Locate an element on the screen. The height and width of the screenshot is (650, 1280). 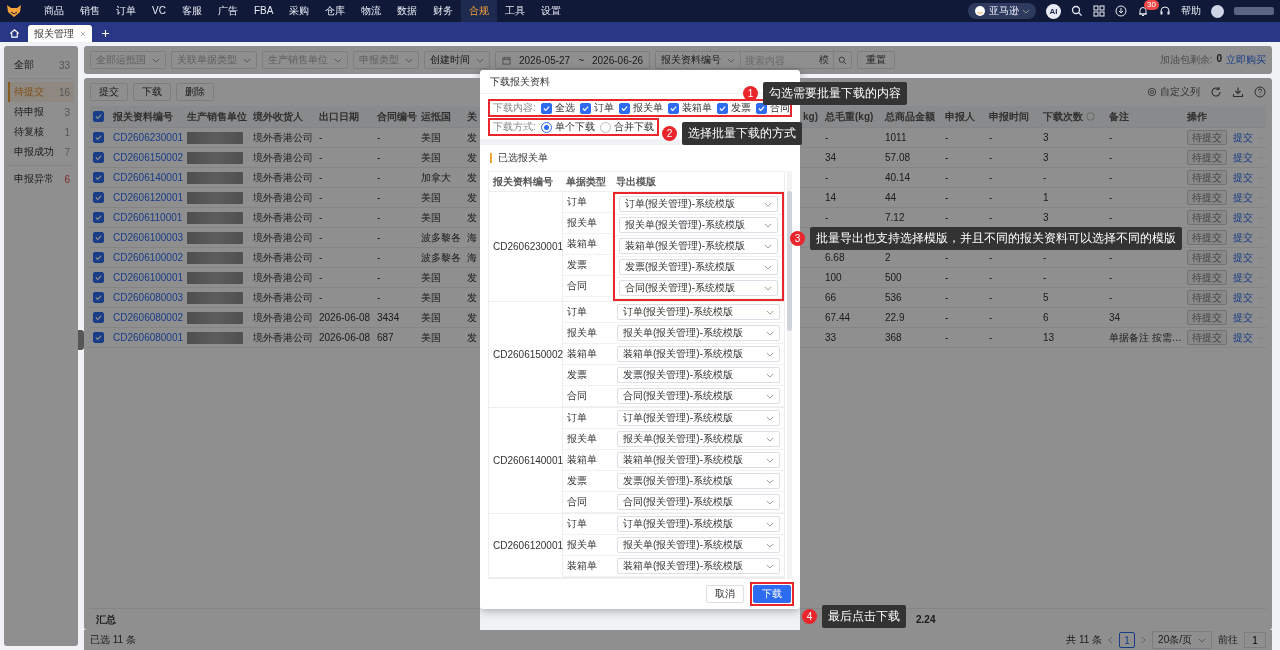
cancel-button: 取消 is located at coordinates (725, 594).